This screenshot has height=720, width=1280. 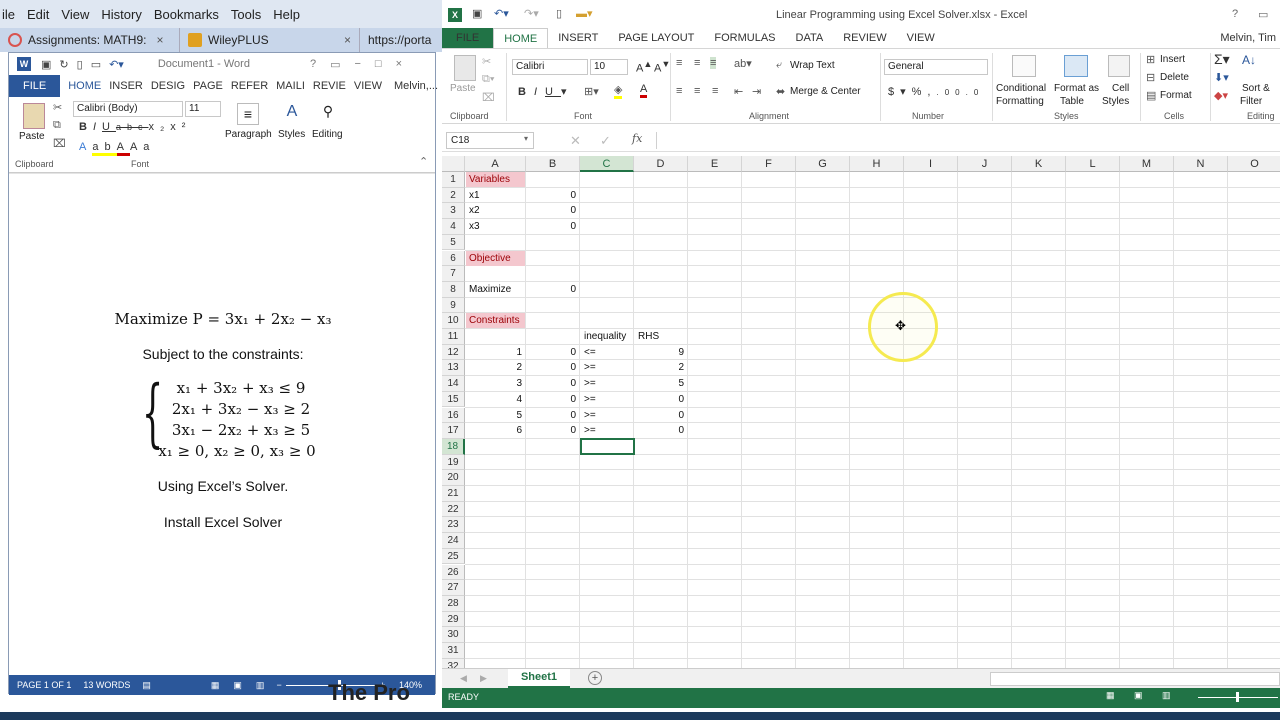 What do you see at coordinates (146, 685) in the screenshot?
I see `proofing-icon: ▤` at bounding box center [146, 685].